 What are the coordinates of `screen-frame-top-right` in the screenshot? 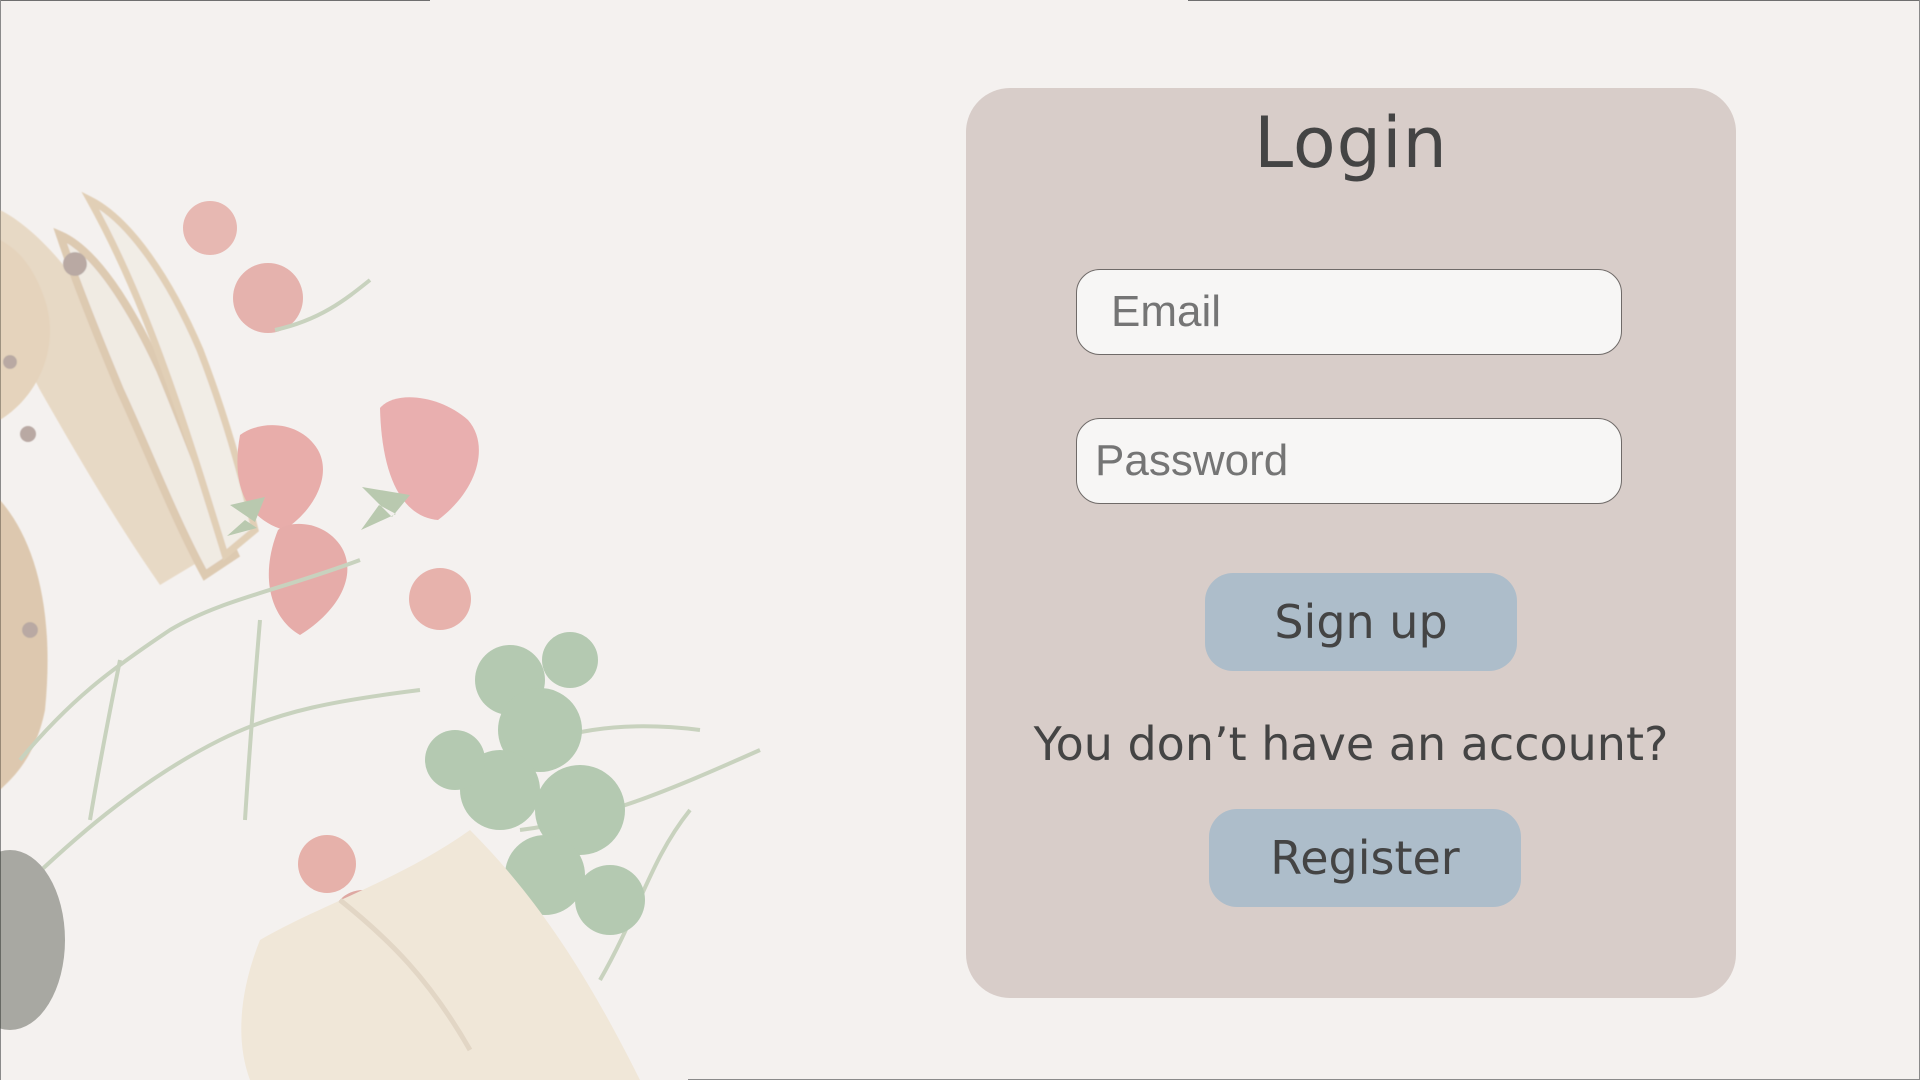 It's located at (1554, 0).